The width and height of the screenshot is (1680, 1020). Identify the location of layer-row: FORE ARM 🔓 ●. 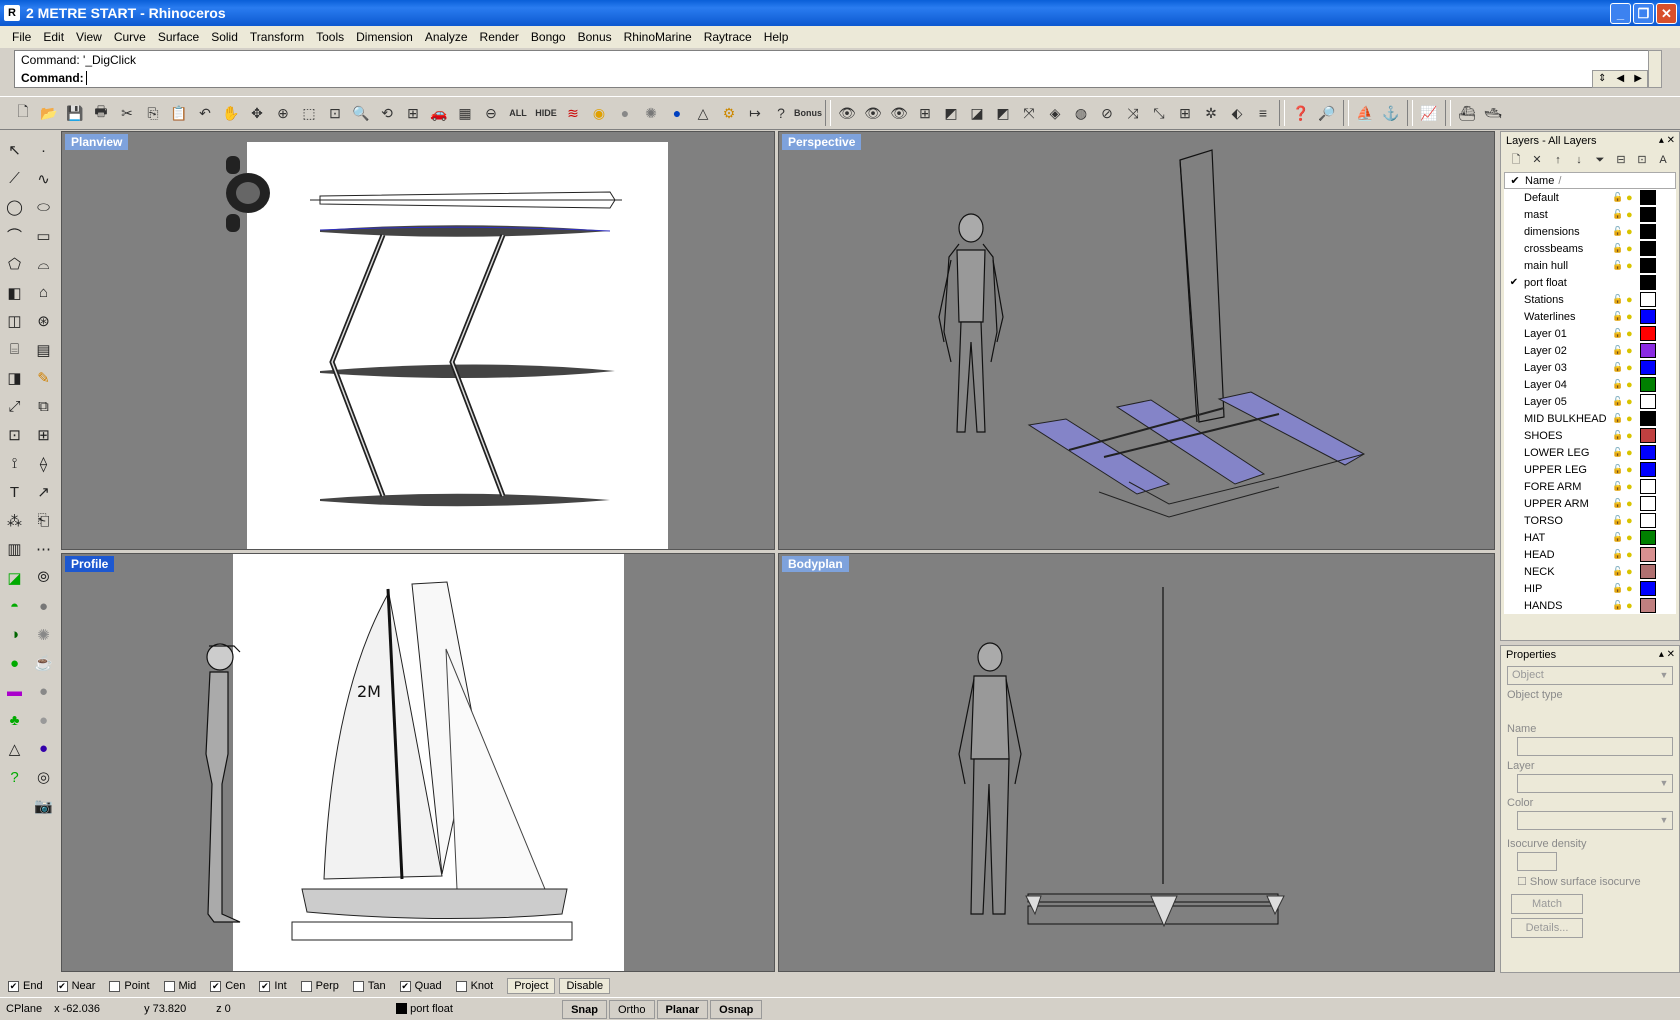
(1590, 486).